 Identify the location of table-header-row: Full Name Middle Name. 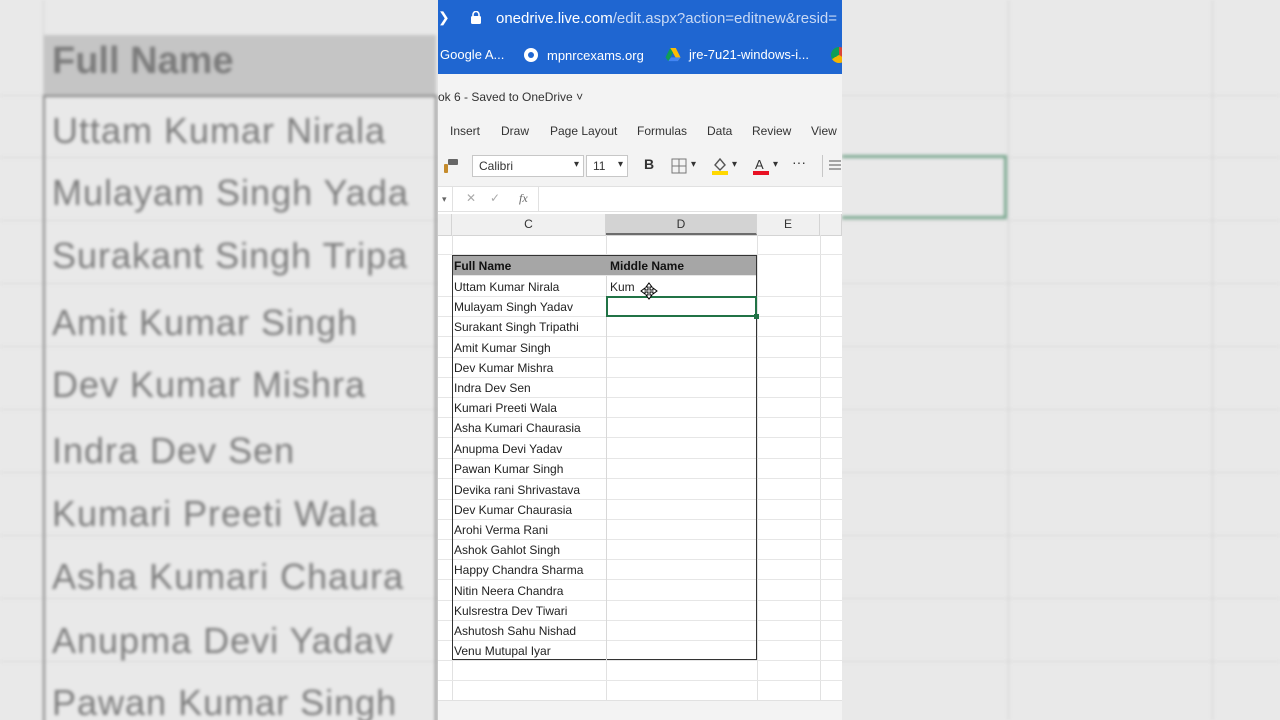
(604, 266).